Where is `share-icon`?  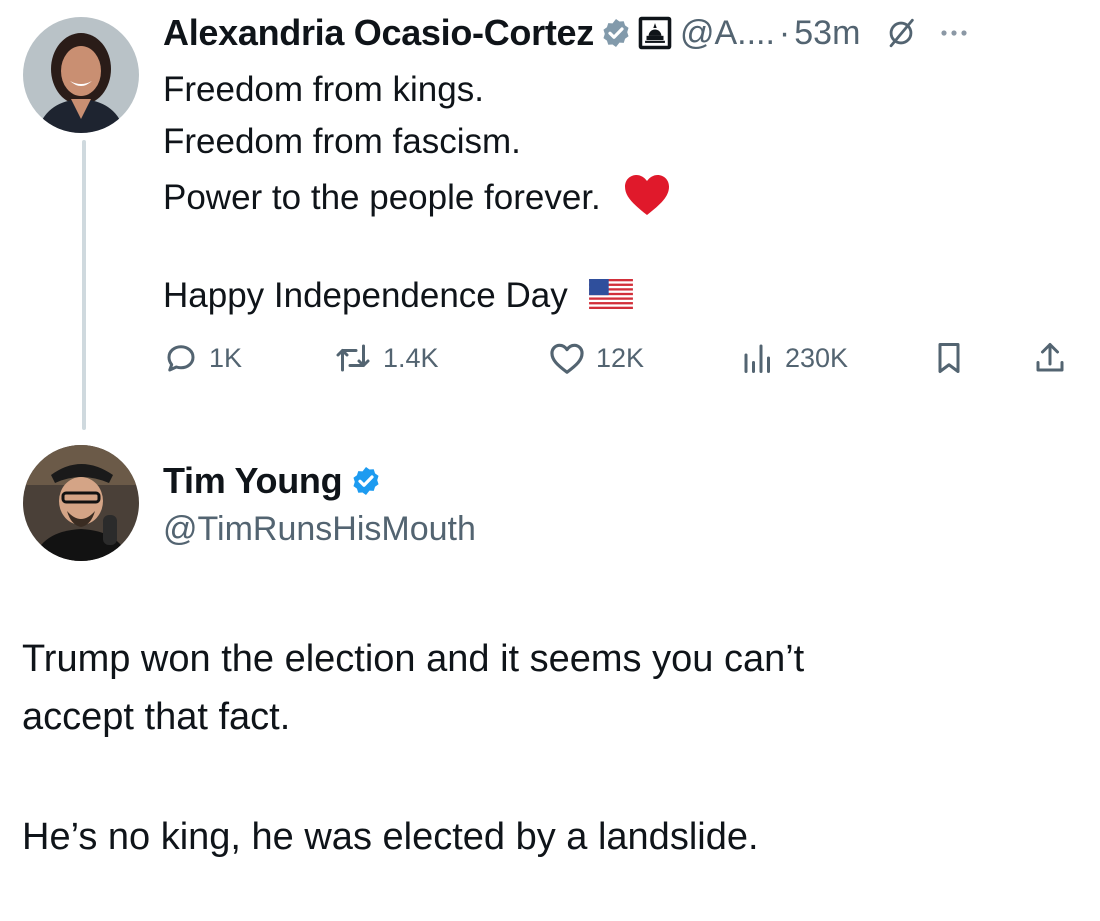
share-icon is located at coordinates (1050, 358).